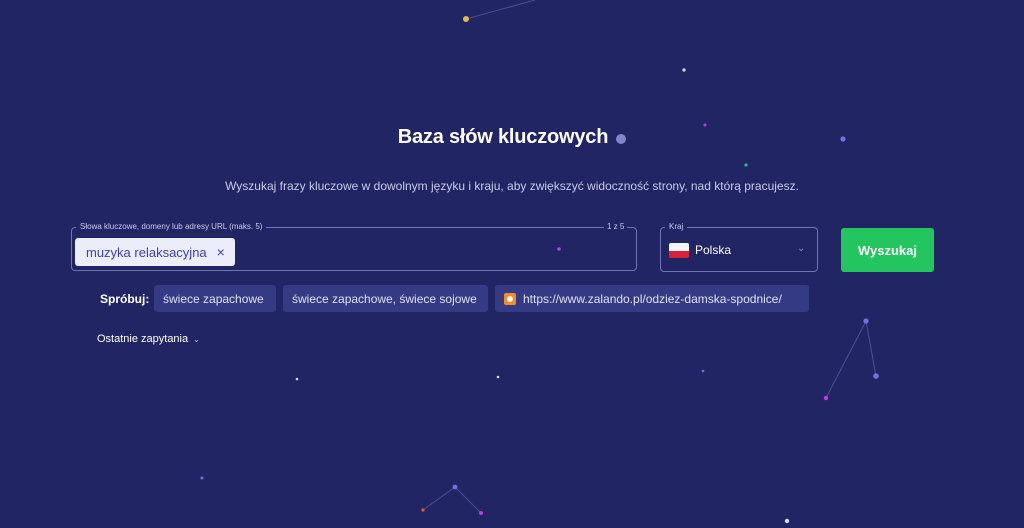 The image size is (1024, 528). What do you see at coordinates (125, 299) in the screenshot?
I see `suggestions-label: Spróbuj:` at bounding box center [125, 299].